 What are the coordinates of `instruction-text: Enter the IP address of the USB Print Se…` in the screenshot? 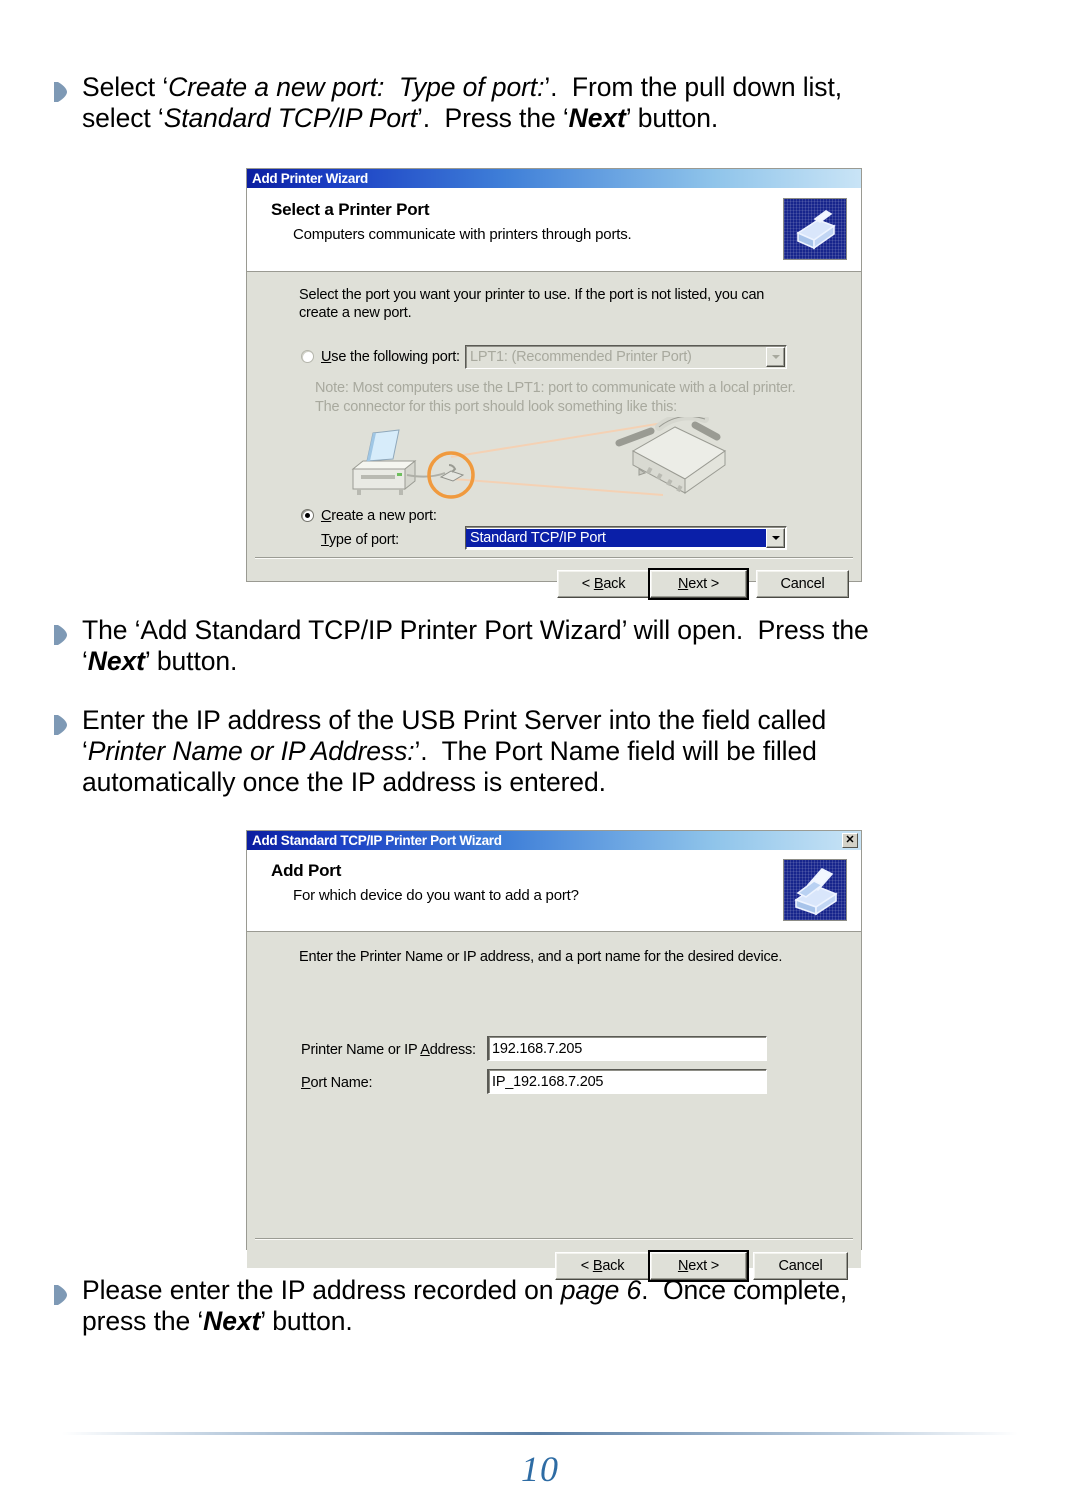 It's located at (454, 751).